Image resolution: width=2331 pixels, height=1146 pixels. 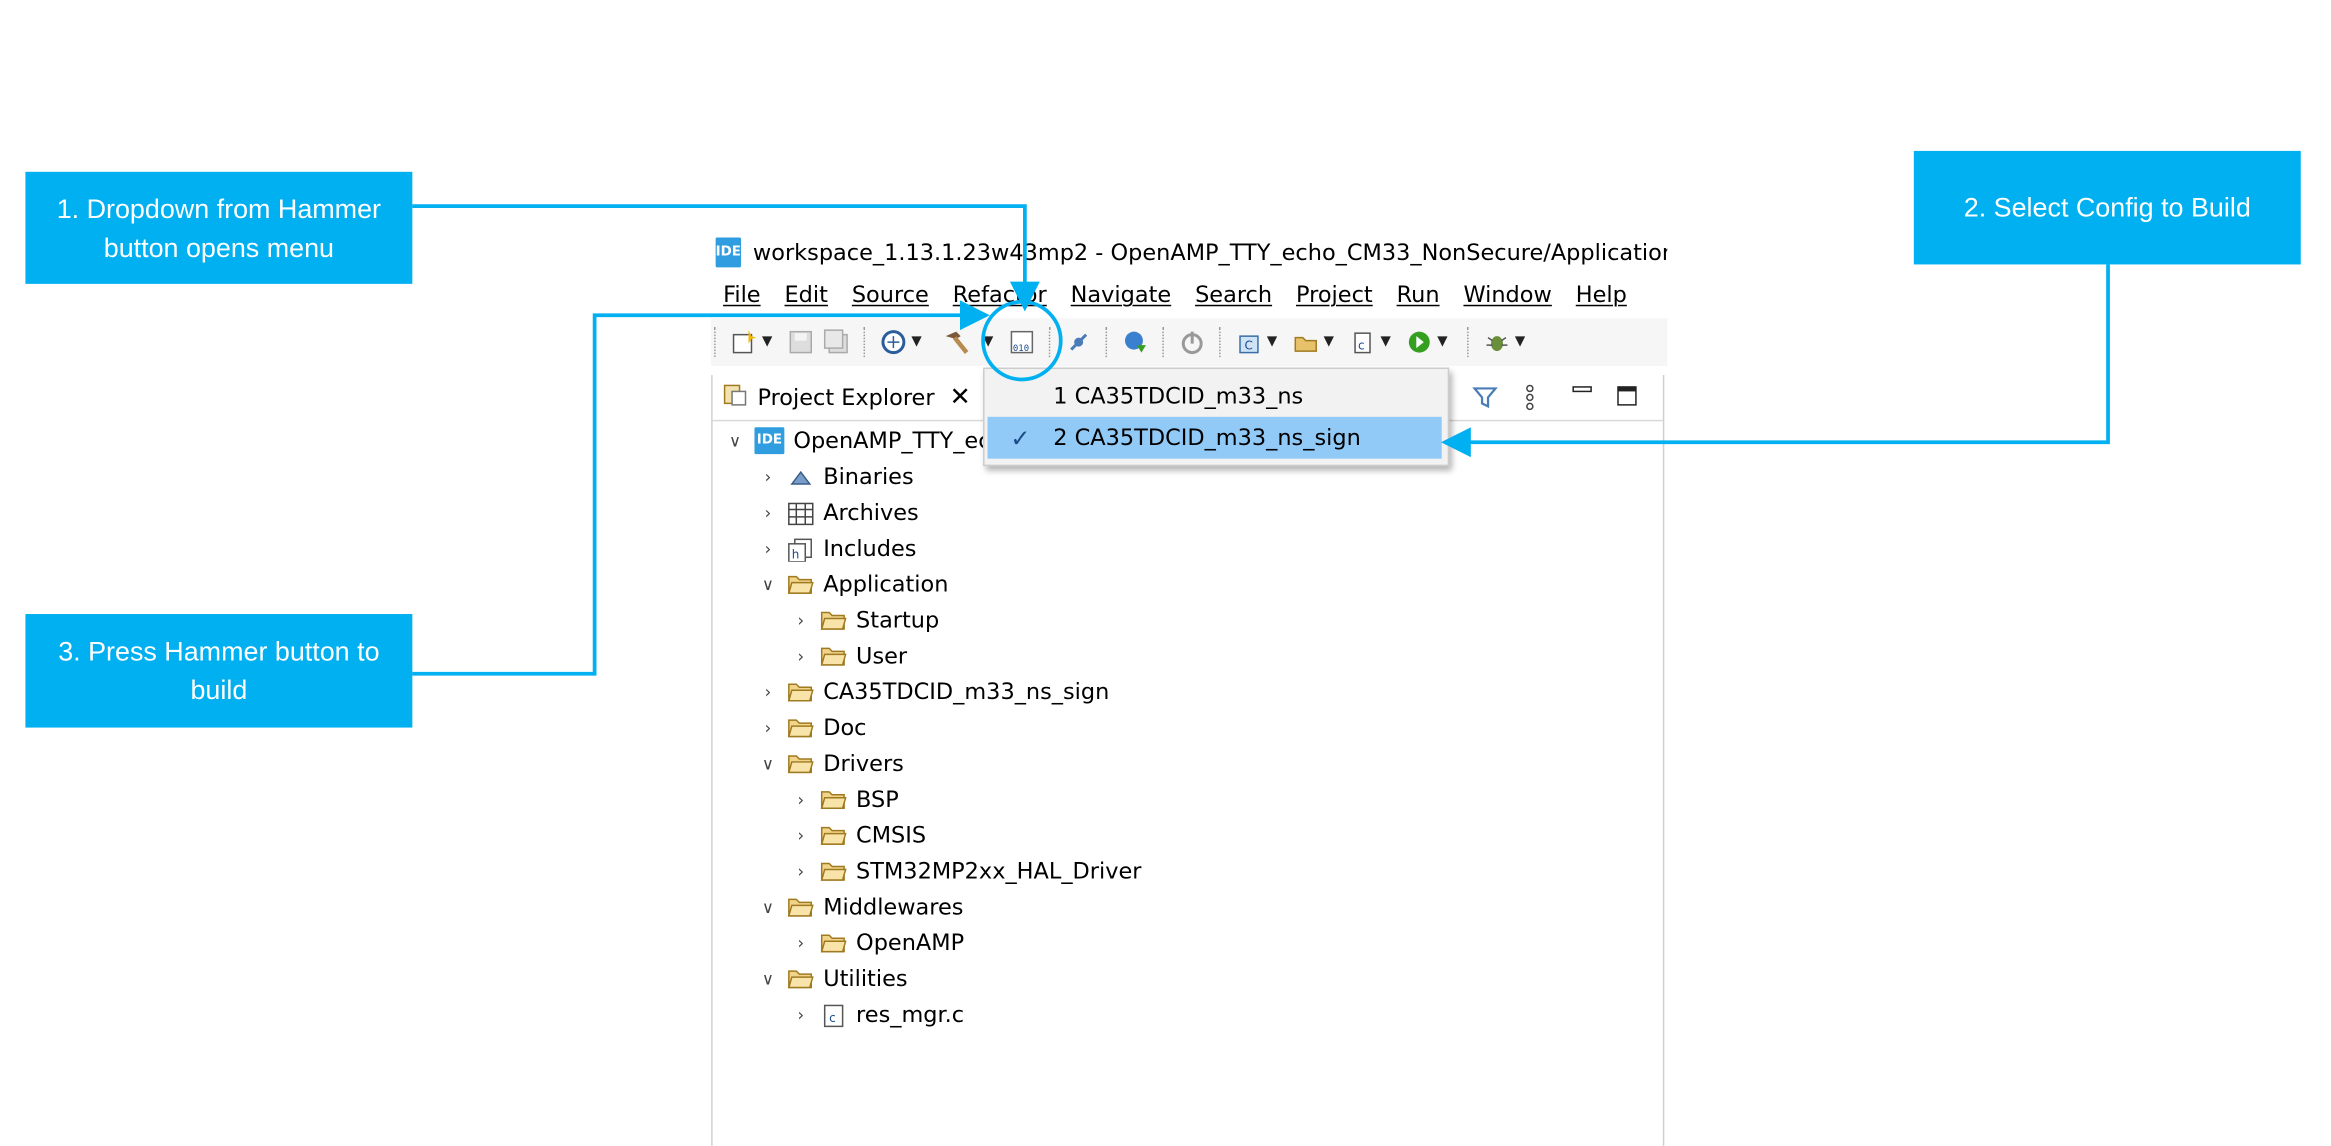 I want to click on callout-press-hammer-text: 3. Press Hammer button to build, so click(x=219, y=671).